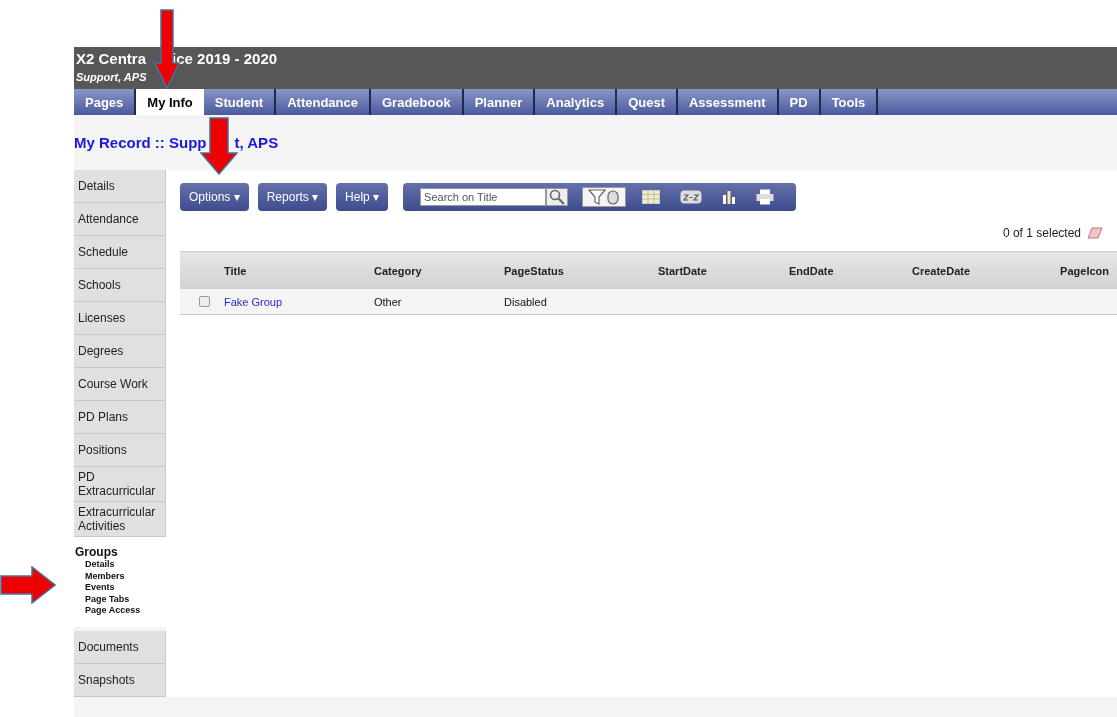  I want to click on menu-button: Help ▾, so click(362, 197).